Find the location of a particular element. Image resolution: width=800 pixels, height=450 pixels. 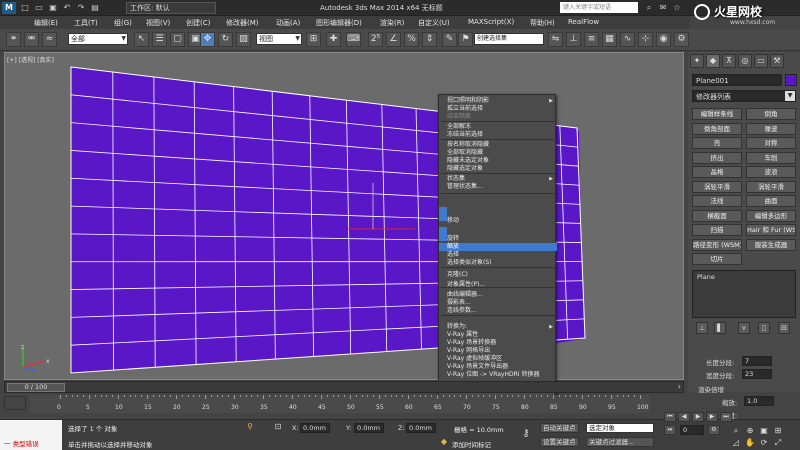

auto-key-button: 自动关键点 is located at coordinates (559, 428).